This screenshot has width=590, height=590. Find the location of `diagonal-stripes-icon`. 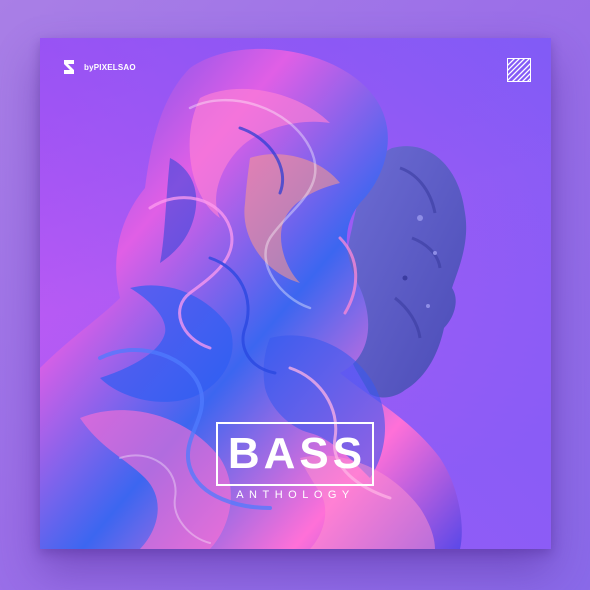

diagonal-stripes-icon is located at coordinates (519, 70).